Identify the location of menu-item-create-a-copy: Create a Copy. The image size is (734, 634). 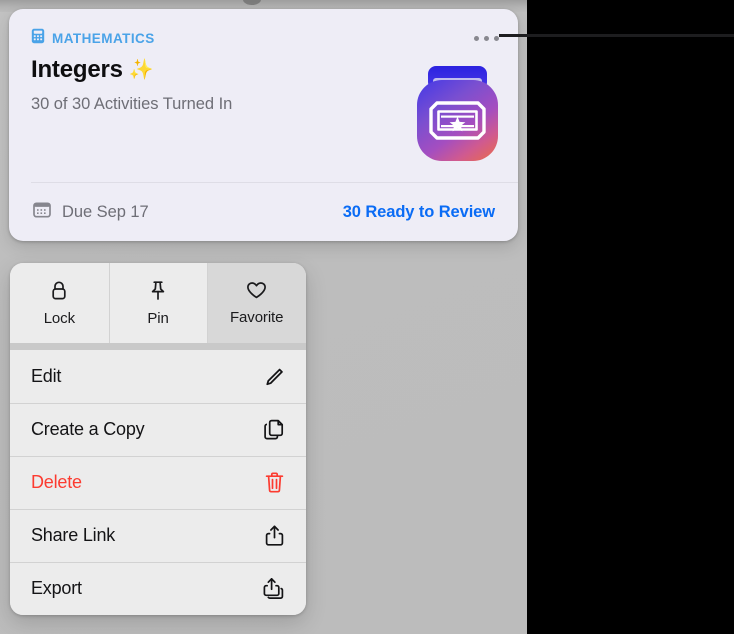
(158, 429).